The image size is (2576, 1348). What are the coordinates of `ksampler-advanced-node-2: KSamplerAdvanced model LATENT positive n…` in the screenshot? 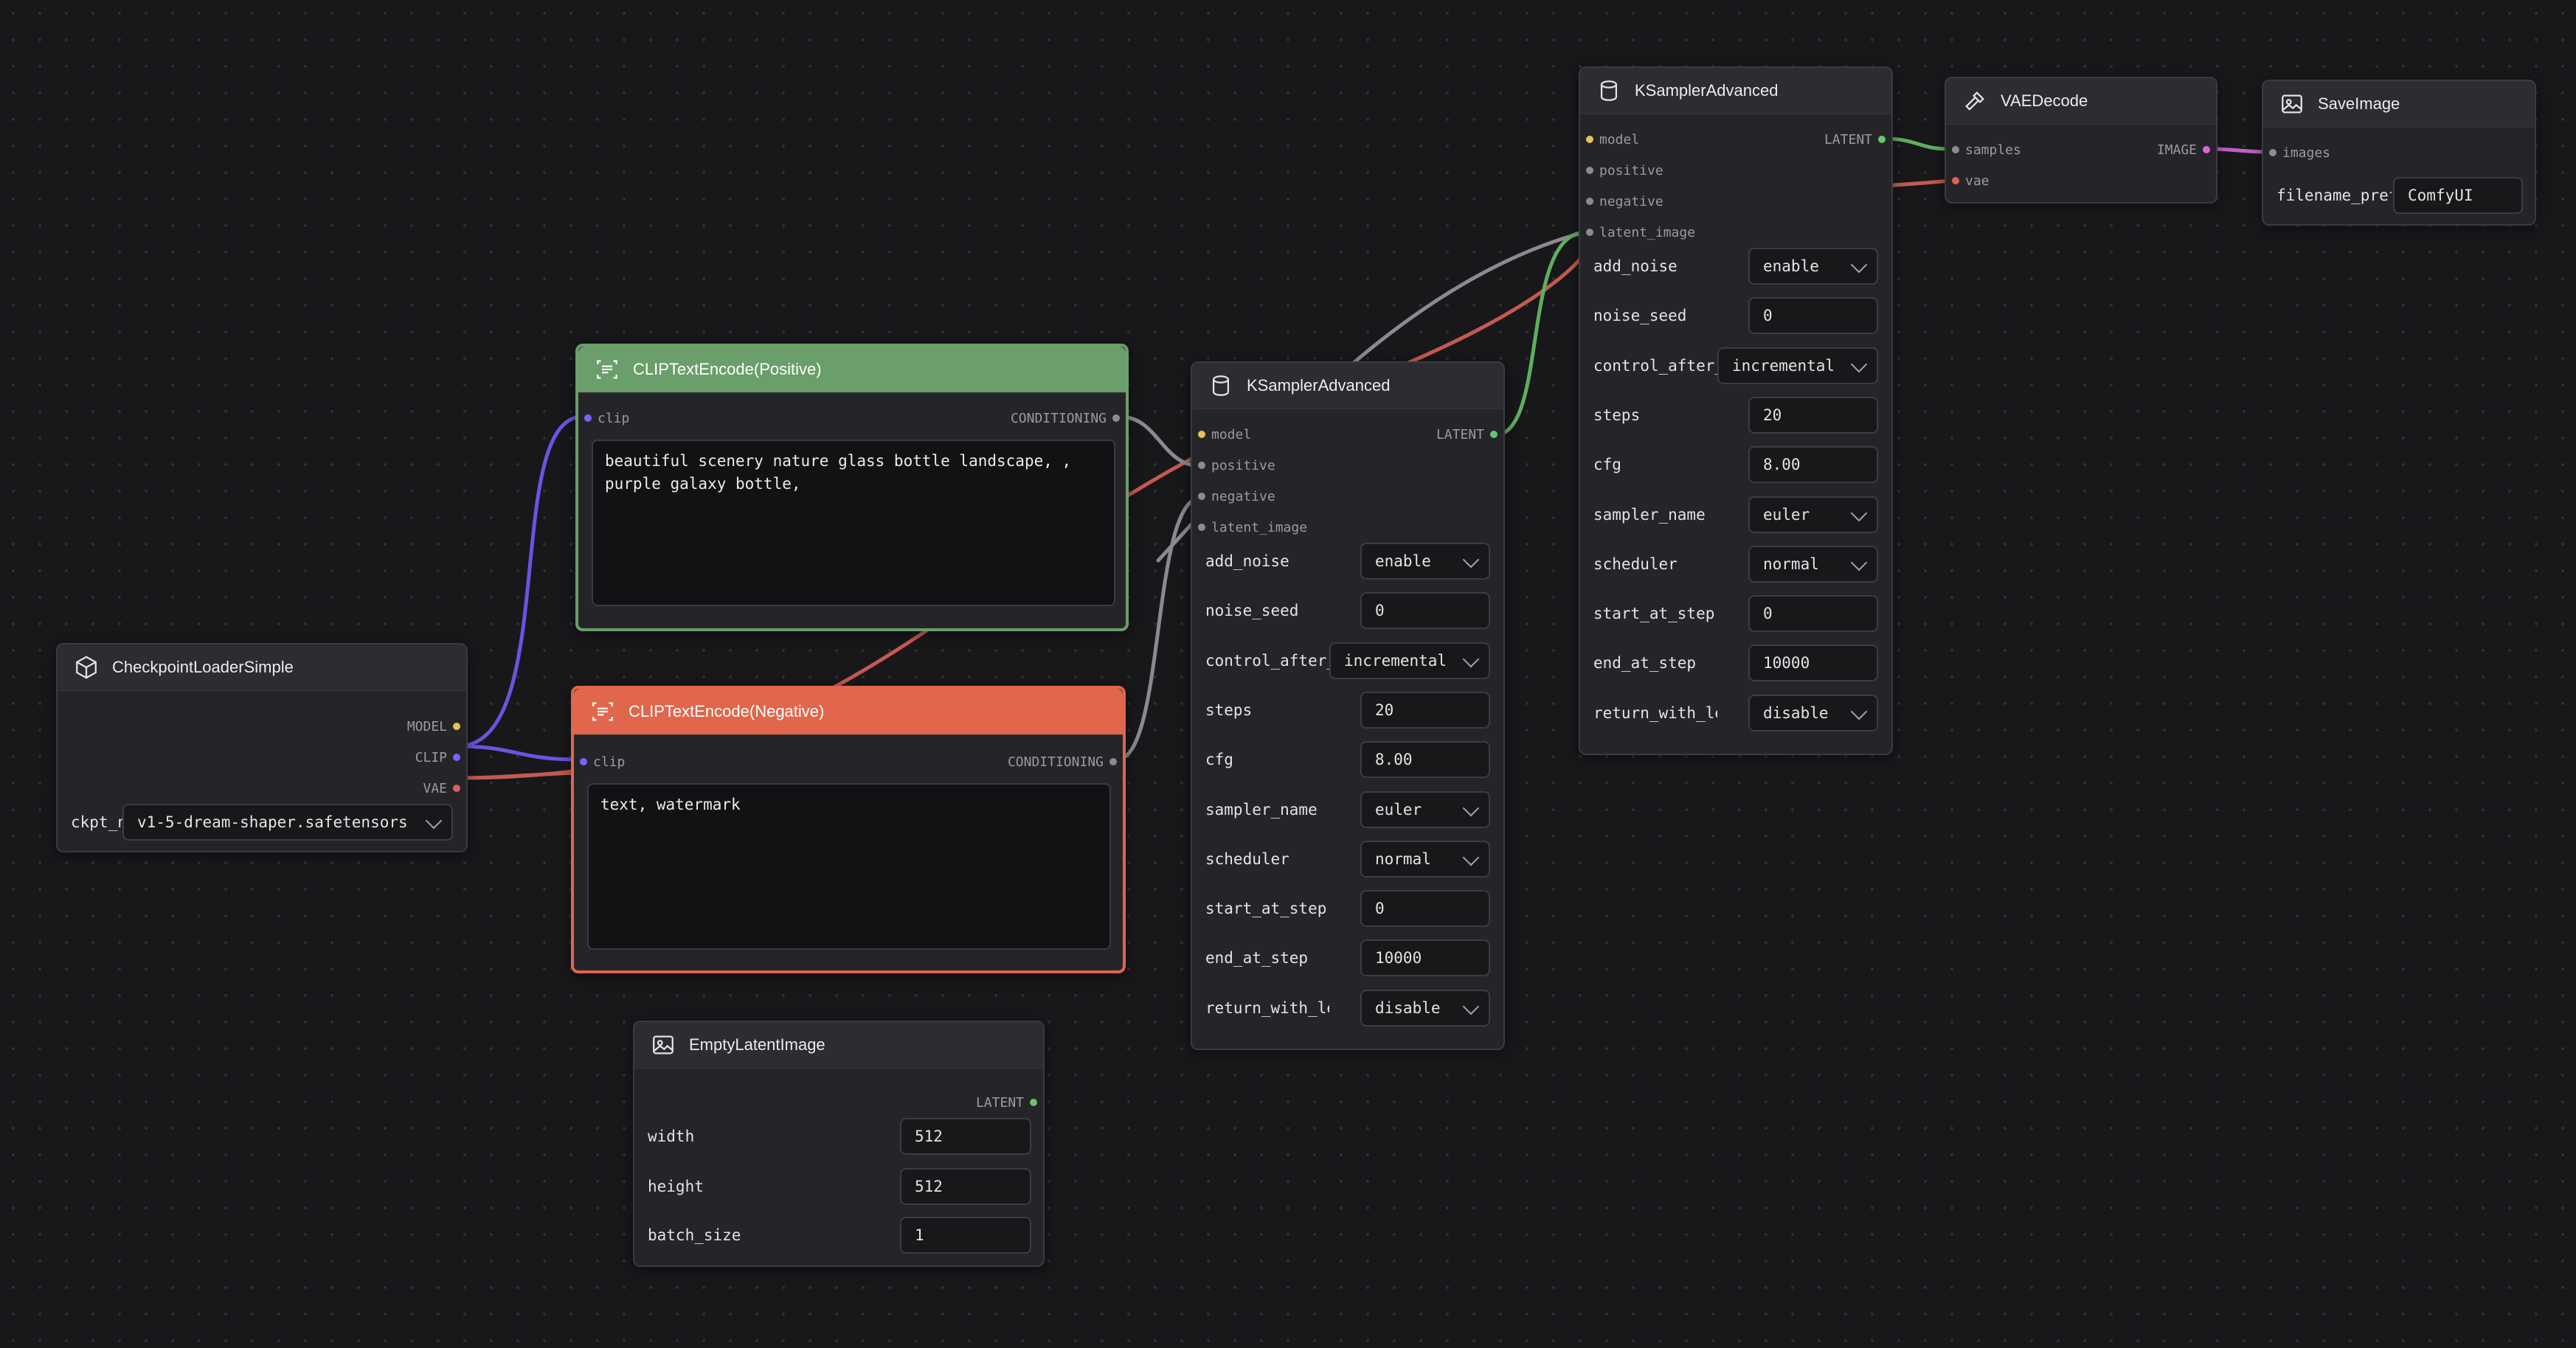 It's located at (1736, 411).